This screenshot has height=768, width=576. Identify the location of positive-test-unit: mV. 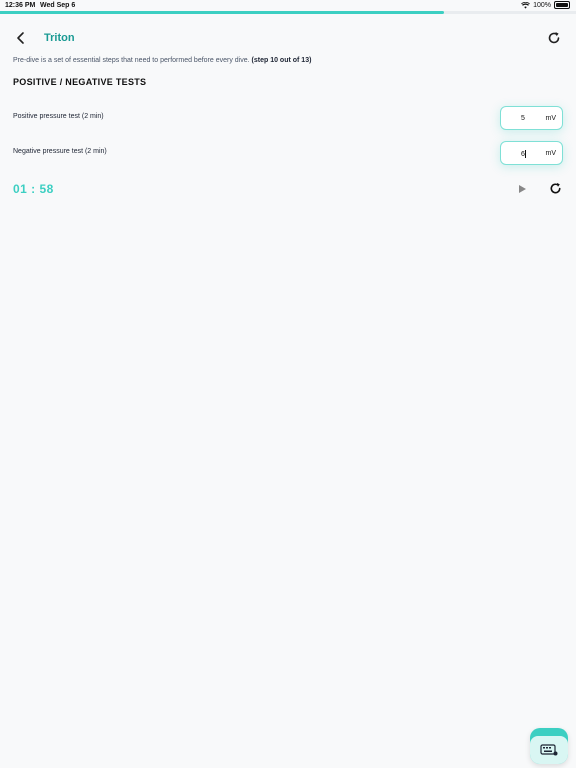
(551, 118).